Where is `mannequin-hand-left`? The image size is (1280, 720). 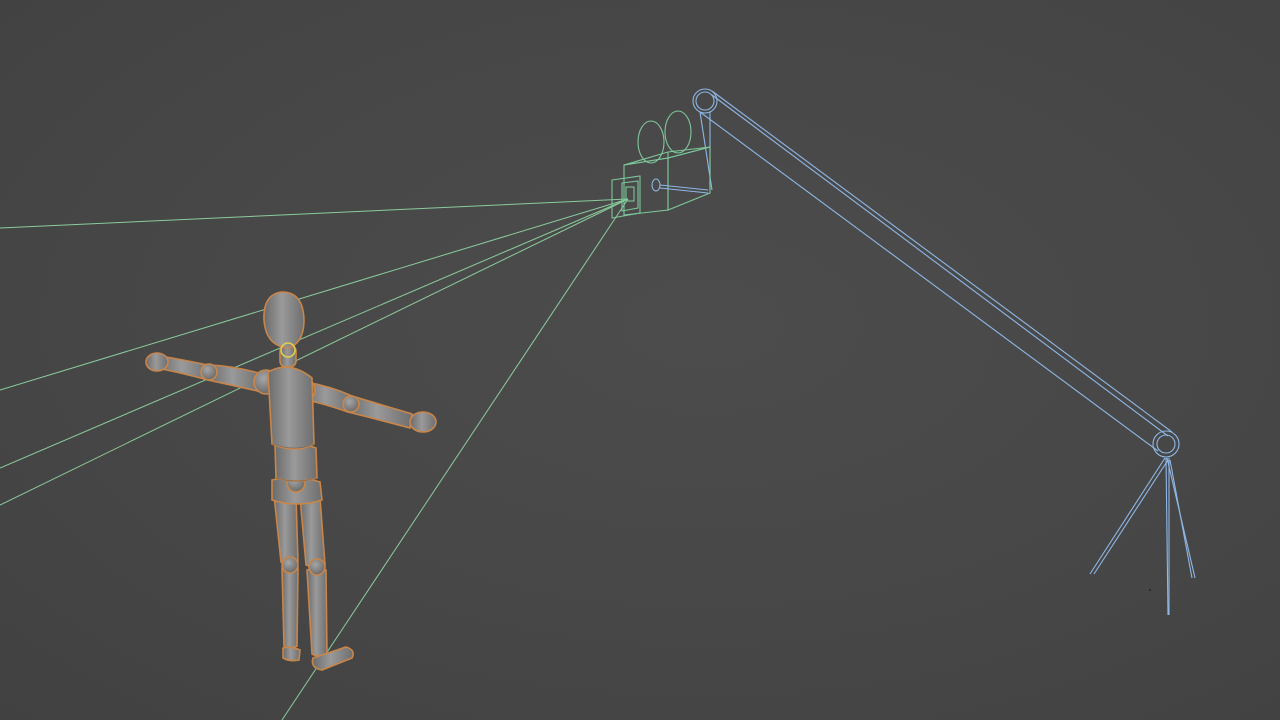
mannequin-hand-left is located at coordinates (157, 362).